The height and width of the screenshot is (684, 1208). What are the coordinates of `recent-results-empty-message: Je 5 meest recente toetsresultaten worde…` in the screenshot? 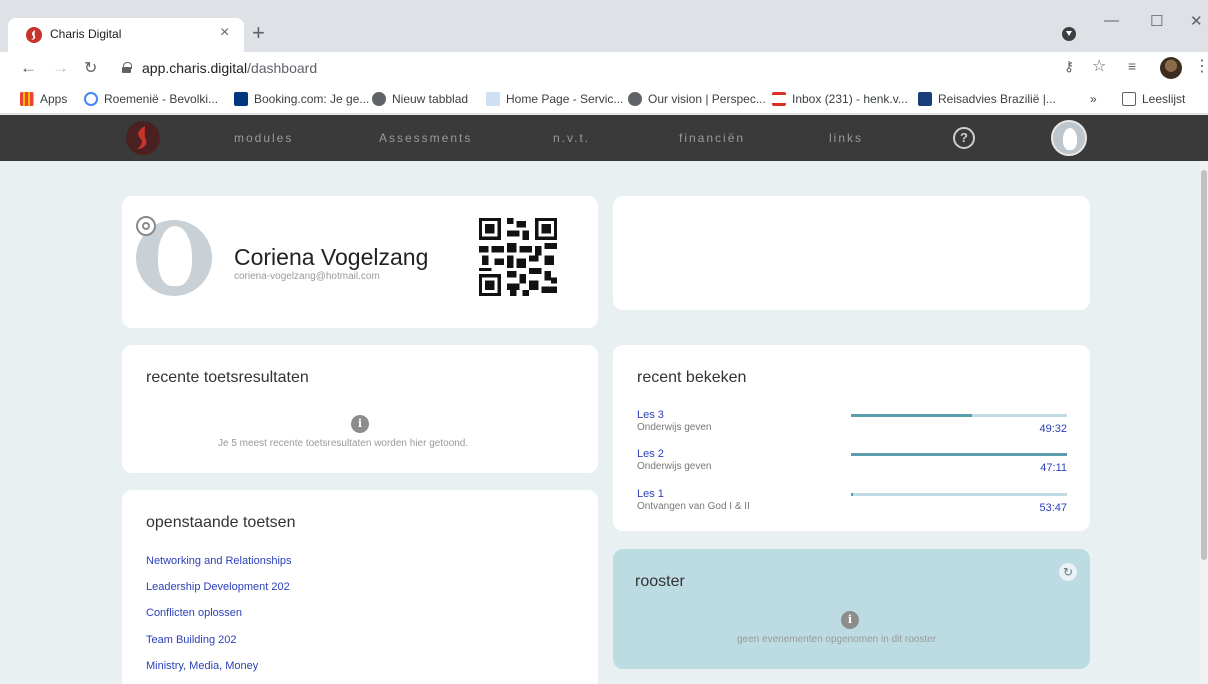 It's located at (343, 443).